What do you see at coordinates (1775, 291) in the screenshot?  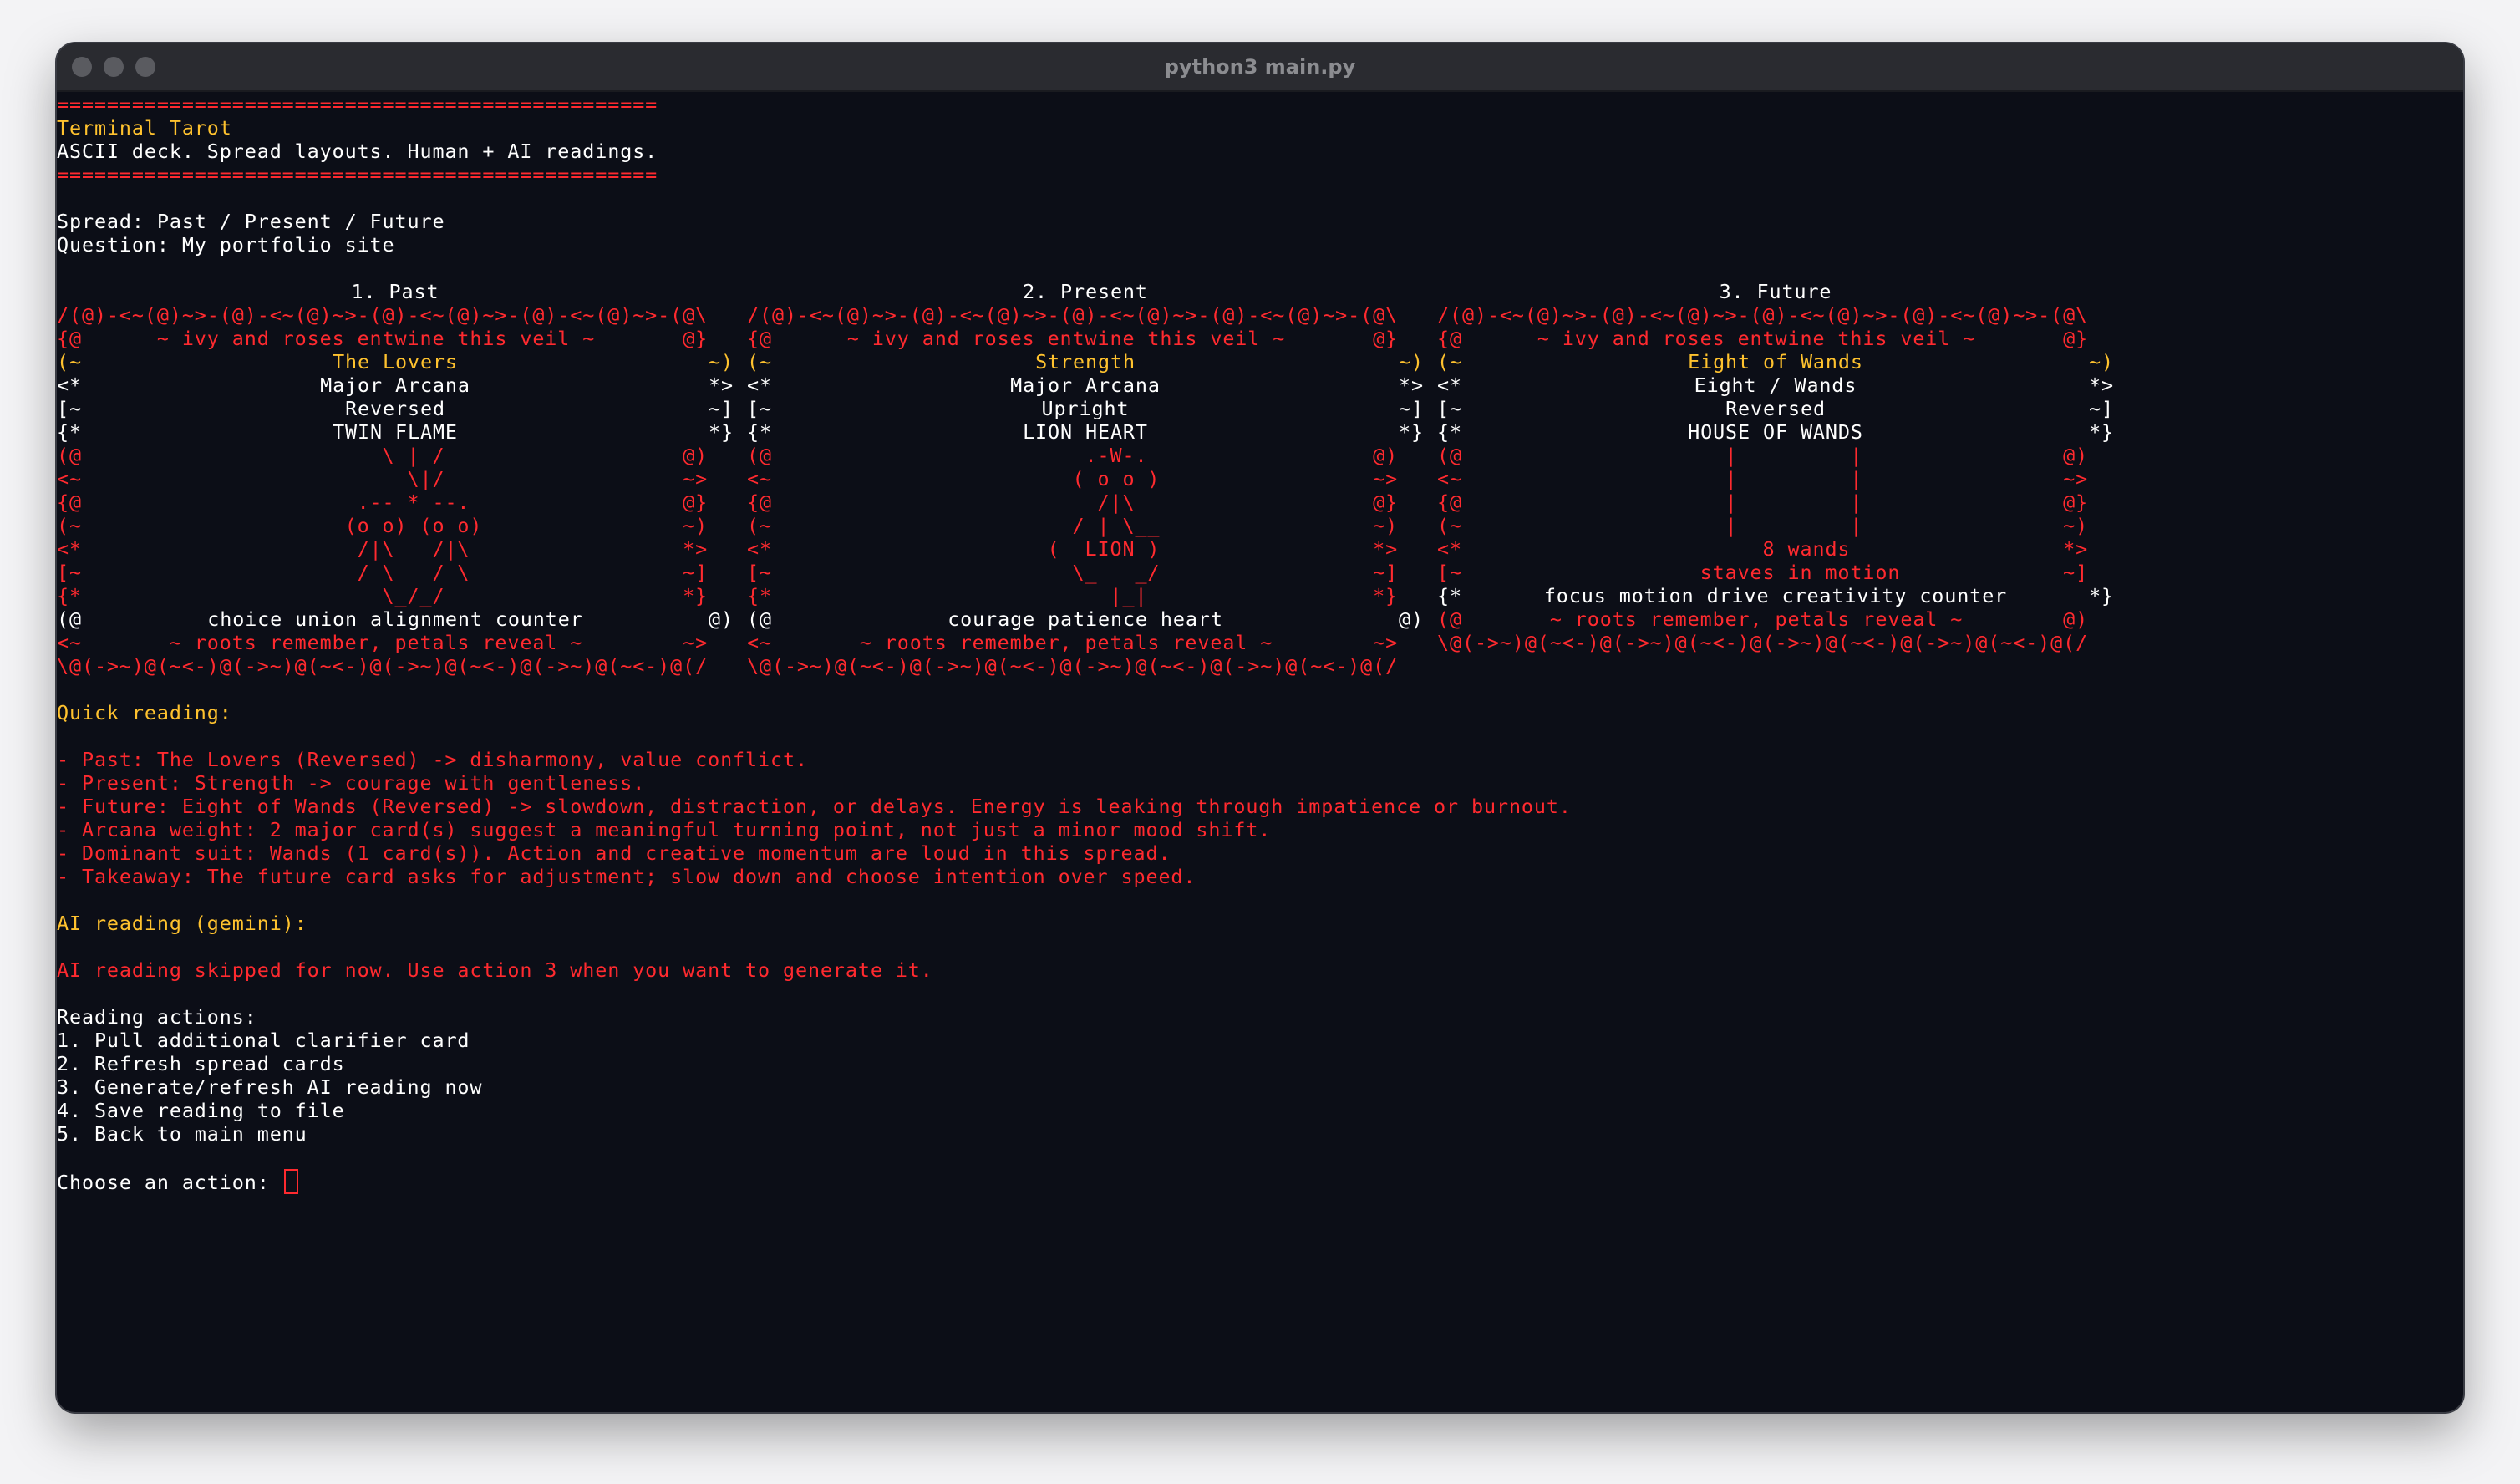 I see `card-heading: 3. Future` at bounding box center [1775, 291].